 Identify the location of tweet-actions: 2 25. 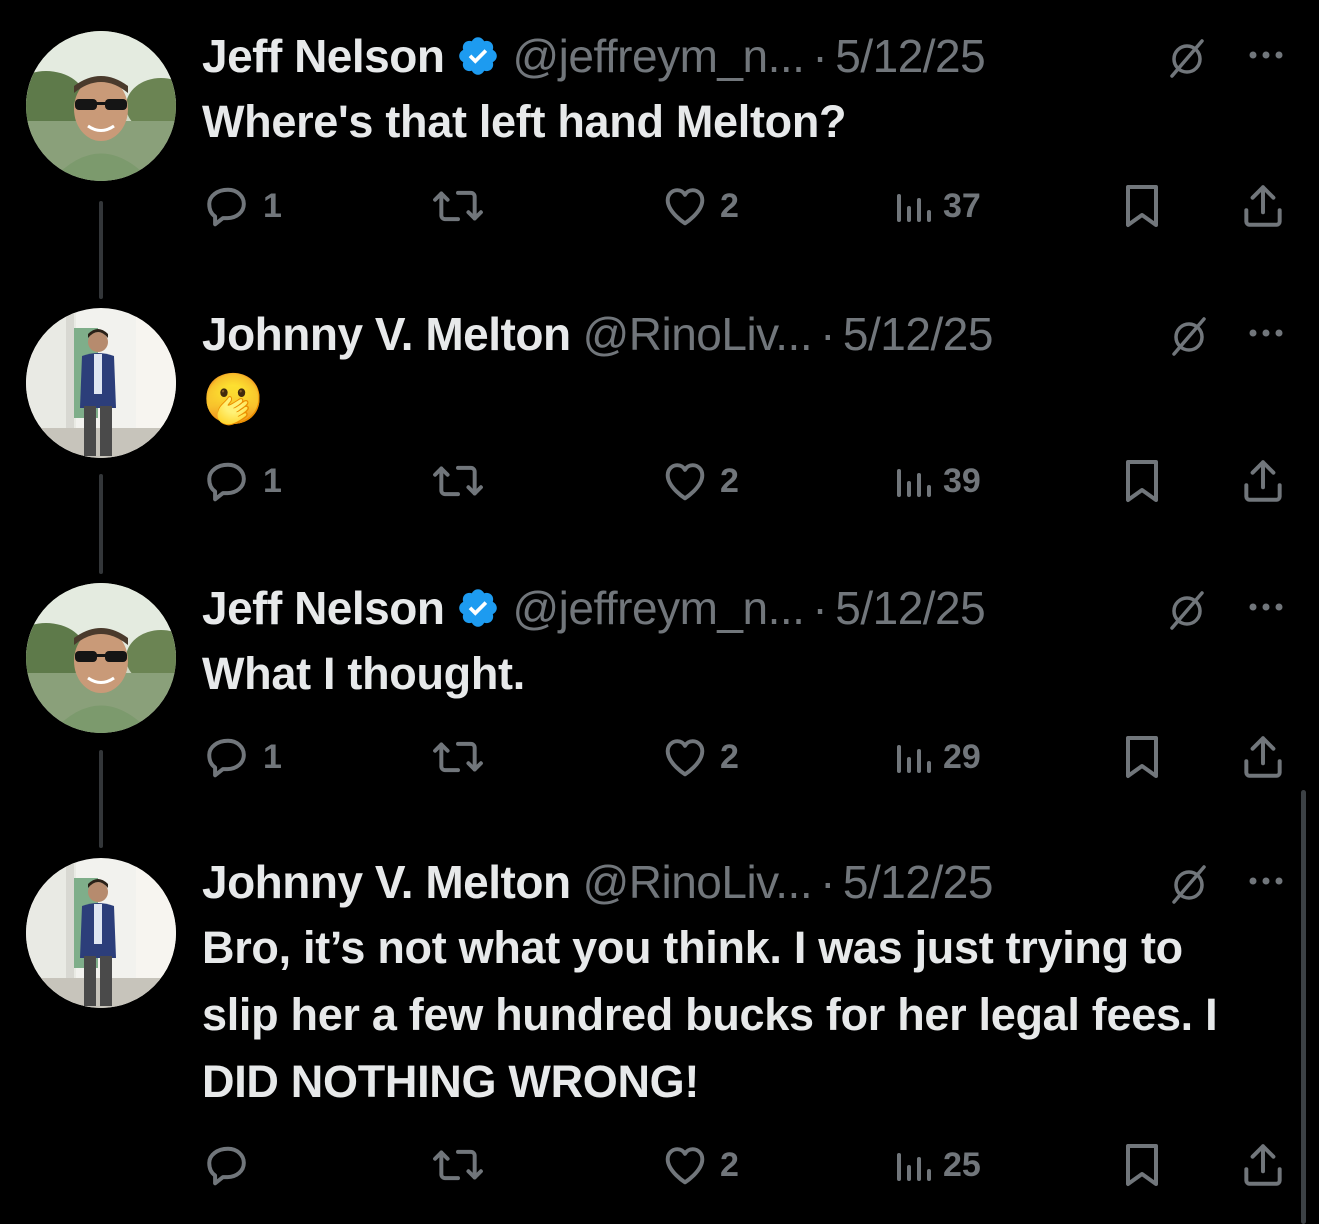
(650, 1165).